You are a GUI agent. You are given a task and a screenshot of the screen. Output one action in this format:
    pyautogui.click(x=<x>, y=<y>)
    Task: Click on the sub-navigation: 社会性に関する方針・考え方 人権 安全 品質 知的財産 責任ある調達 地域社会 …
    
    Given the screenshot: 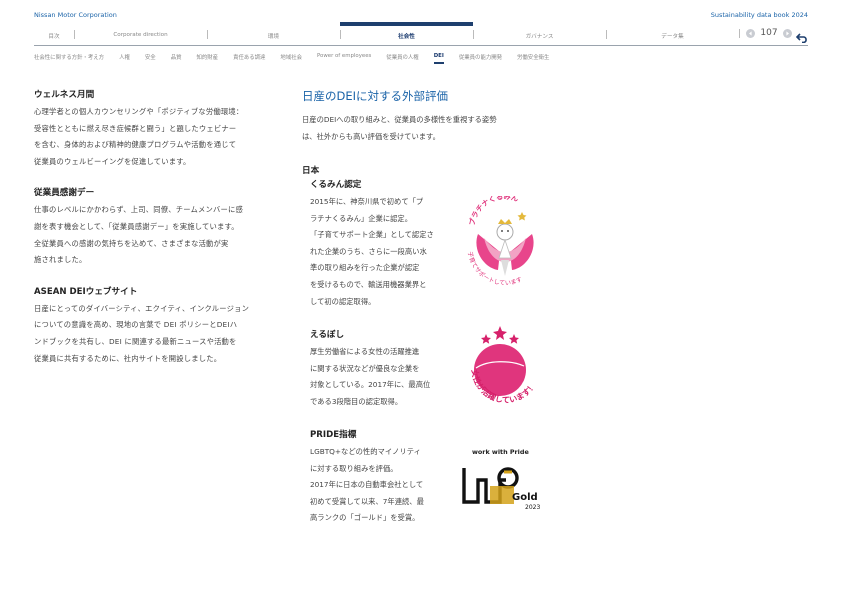 What is the action you would take?
    pyautogui.click(x=299, y=60)
    